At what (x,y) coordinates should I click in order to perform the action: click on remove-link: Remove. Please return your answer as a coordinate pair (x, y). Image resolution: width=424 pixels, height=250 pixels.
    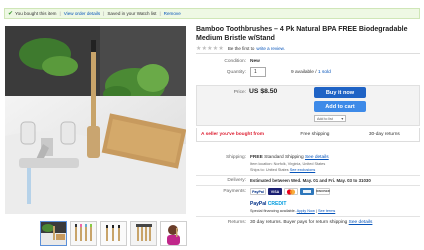
    Looking at the image, I should click on (172, 13).